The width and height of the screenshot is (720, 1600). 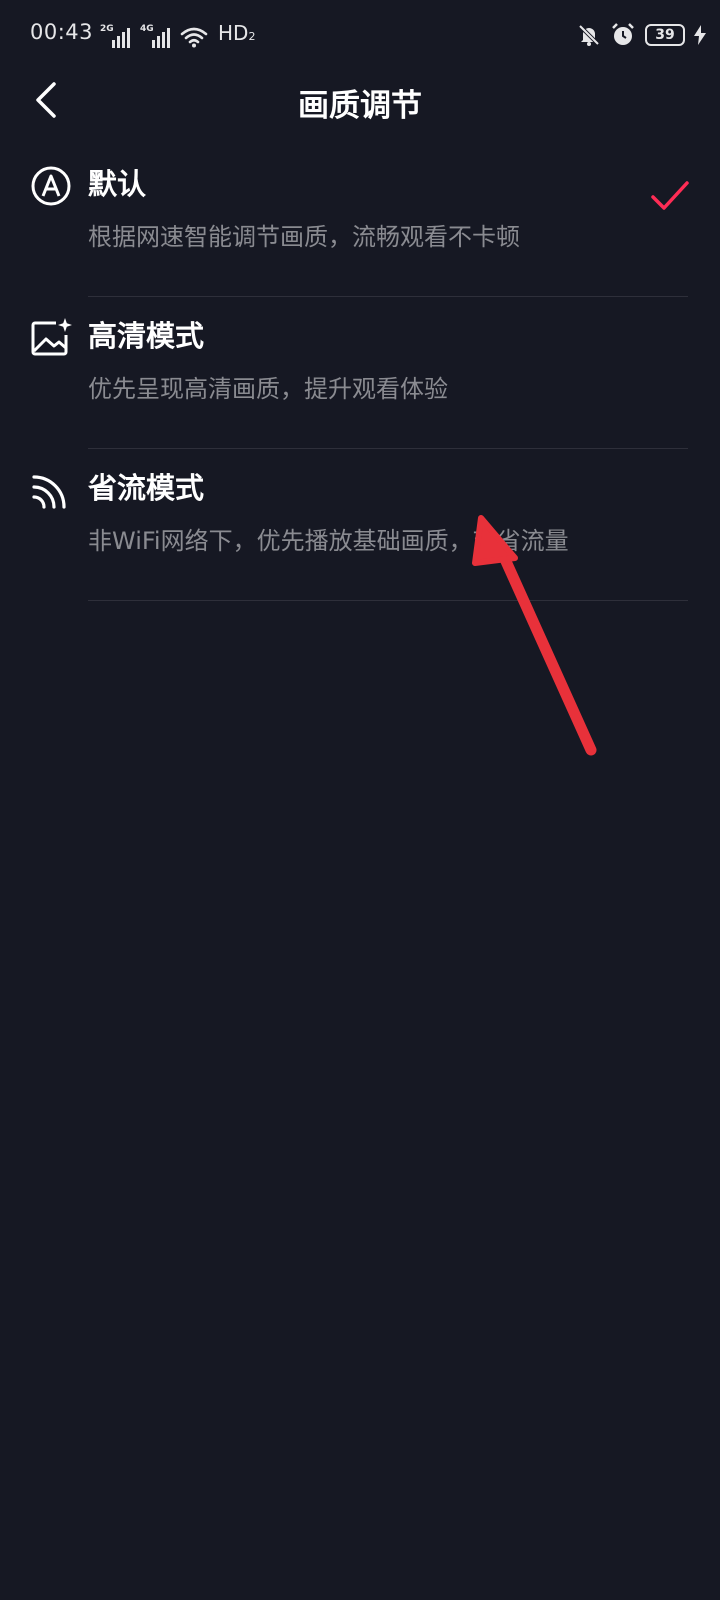 What do you see at coordinates (49, 492) in the screenshot?
I see `signal-waves-icon` at bounding box center [49, 492].